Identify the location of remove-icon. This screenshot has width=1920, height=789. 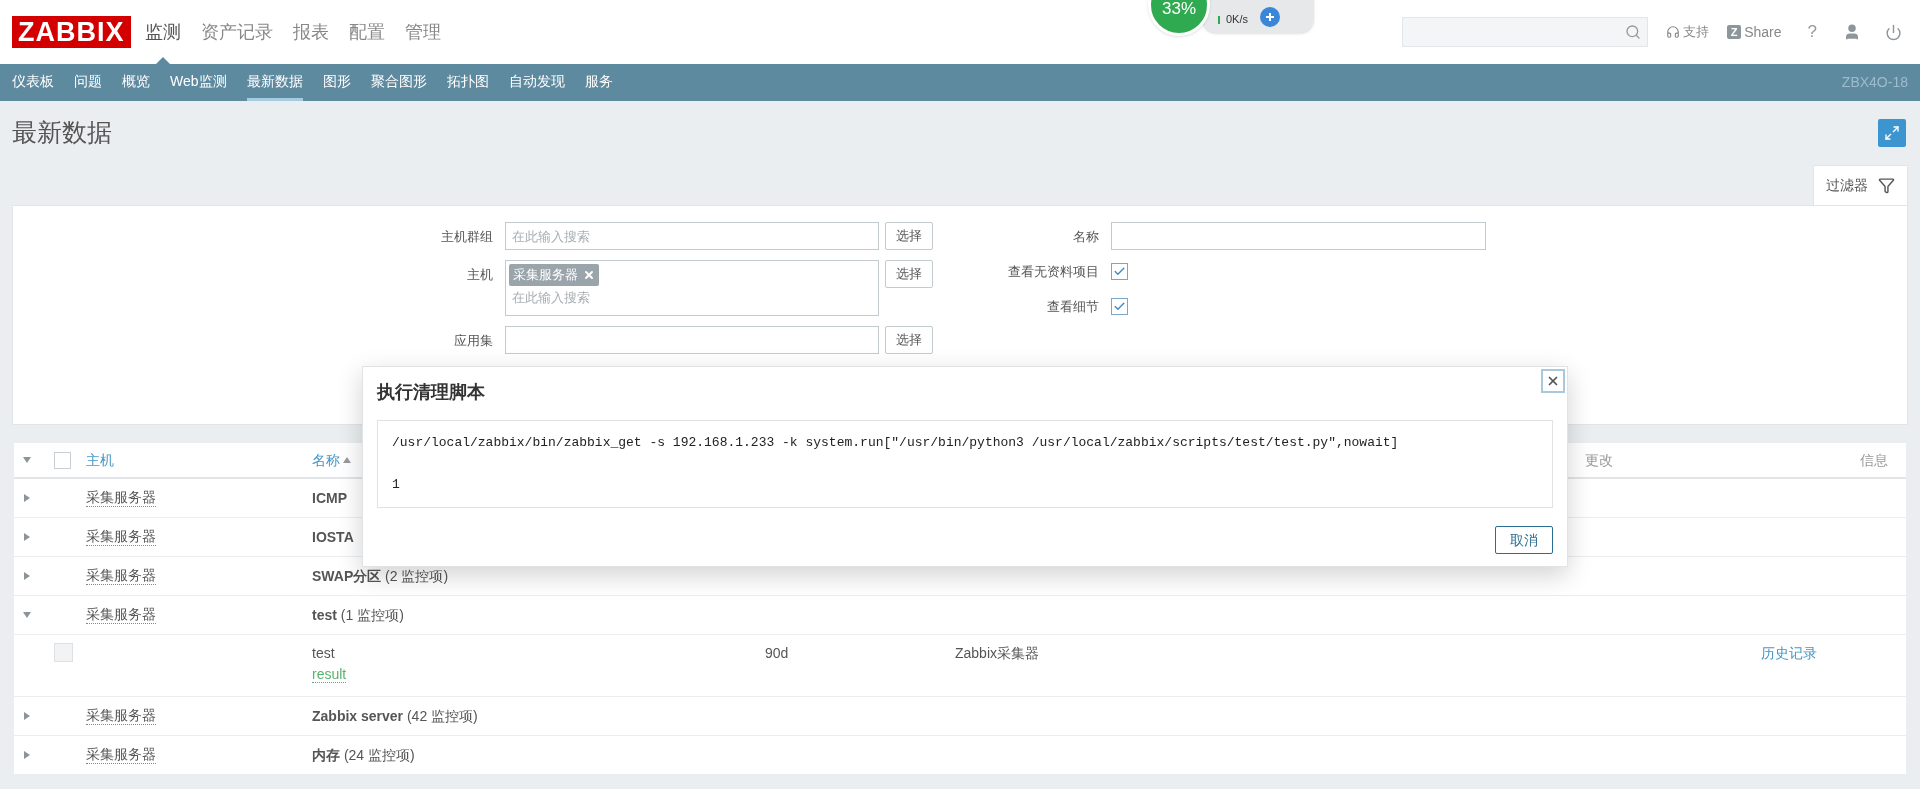
(589, 274).